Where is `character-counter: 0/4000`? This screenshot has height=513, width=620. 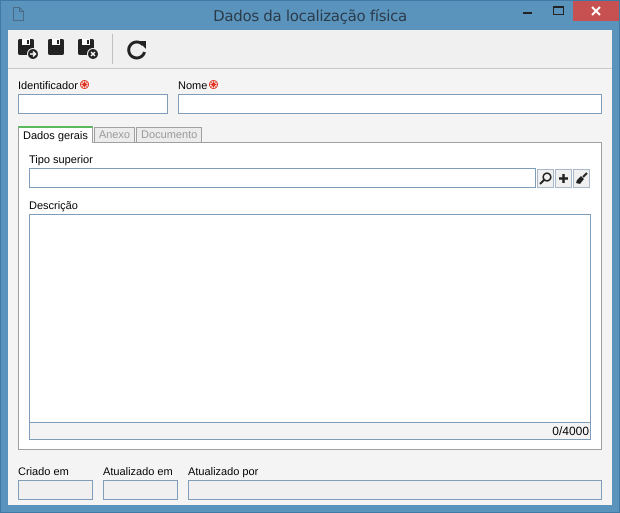
character-counter: 0/4000 is located at coordinates (570, 431).